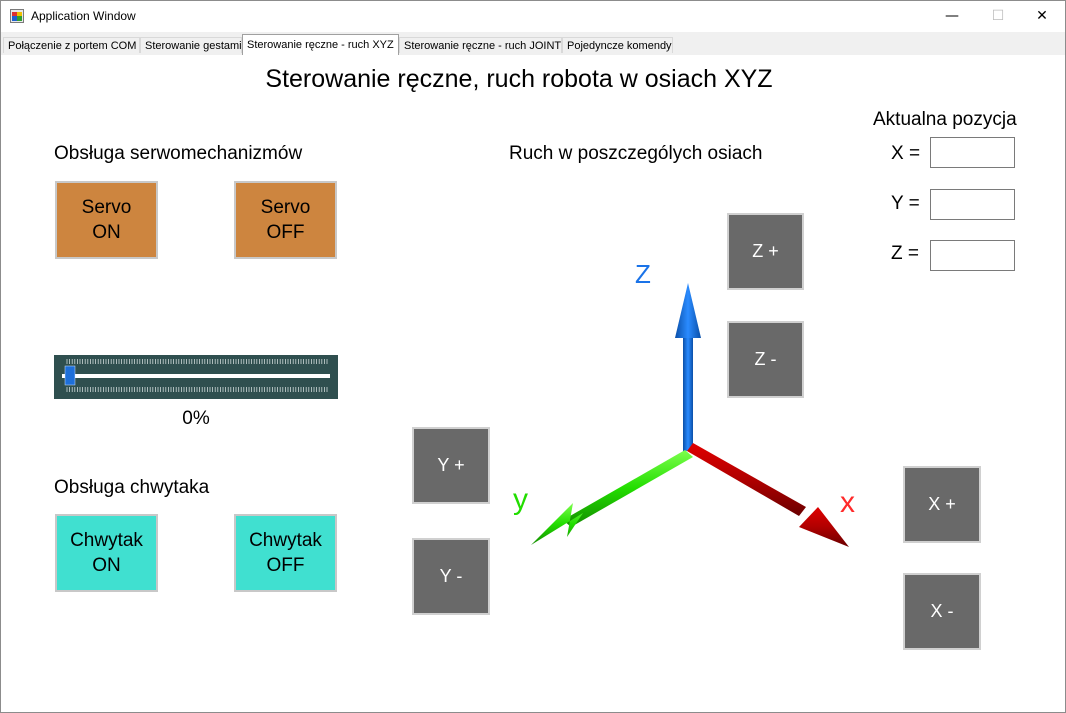  Describe the element at coordinates (285, 553) in the screenshot. I see `gripper-off-button: Chwytak OFF` at that location.